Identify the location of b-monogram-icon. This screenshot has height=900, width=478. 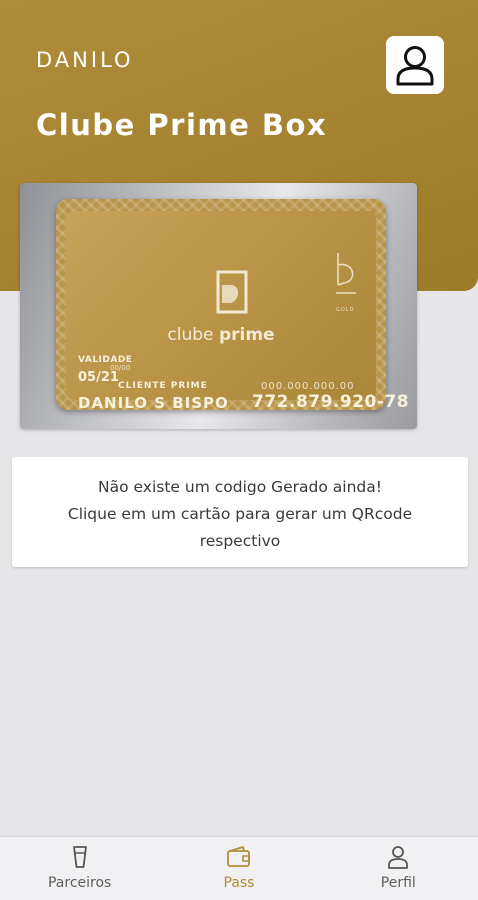
(346, 273).